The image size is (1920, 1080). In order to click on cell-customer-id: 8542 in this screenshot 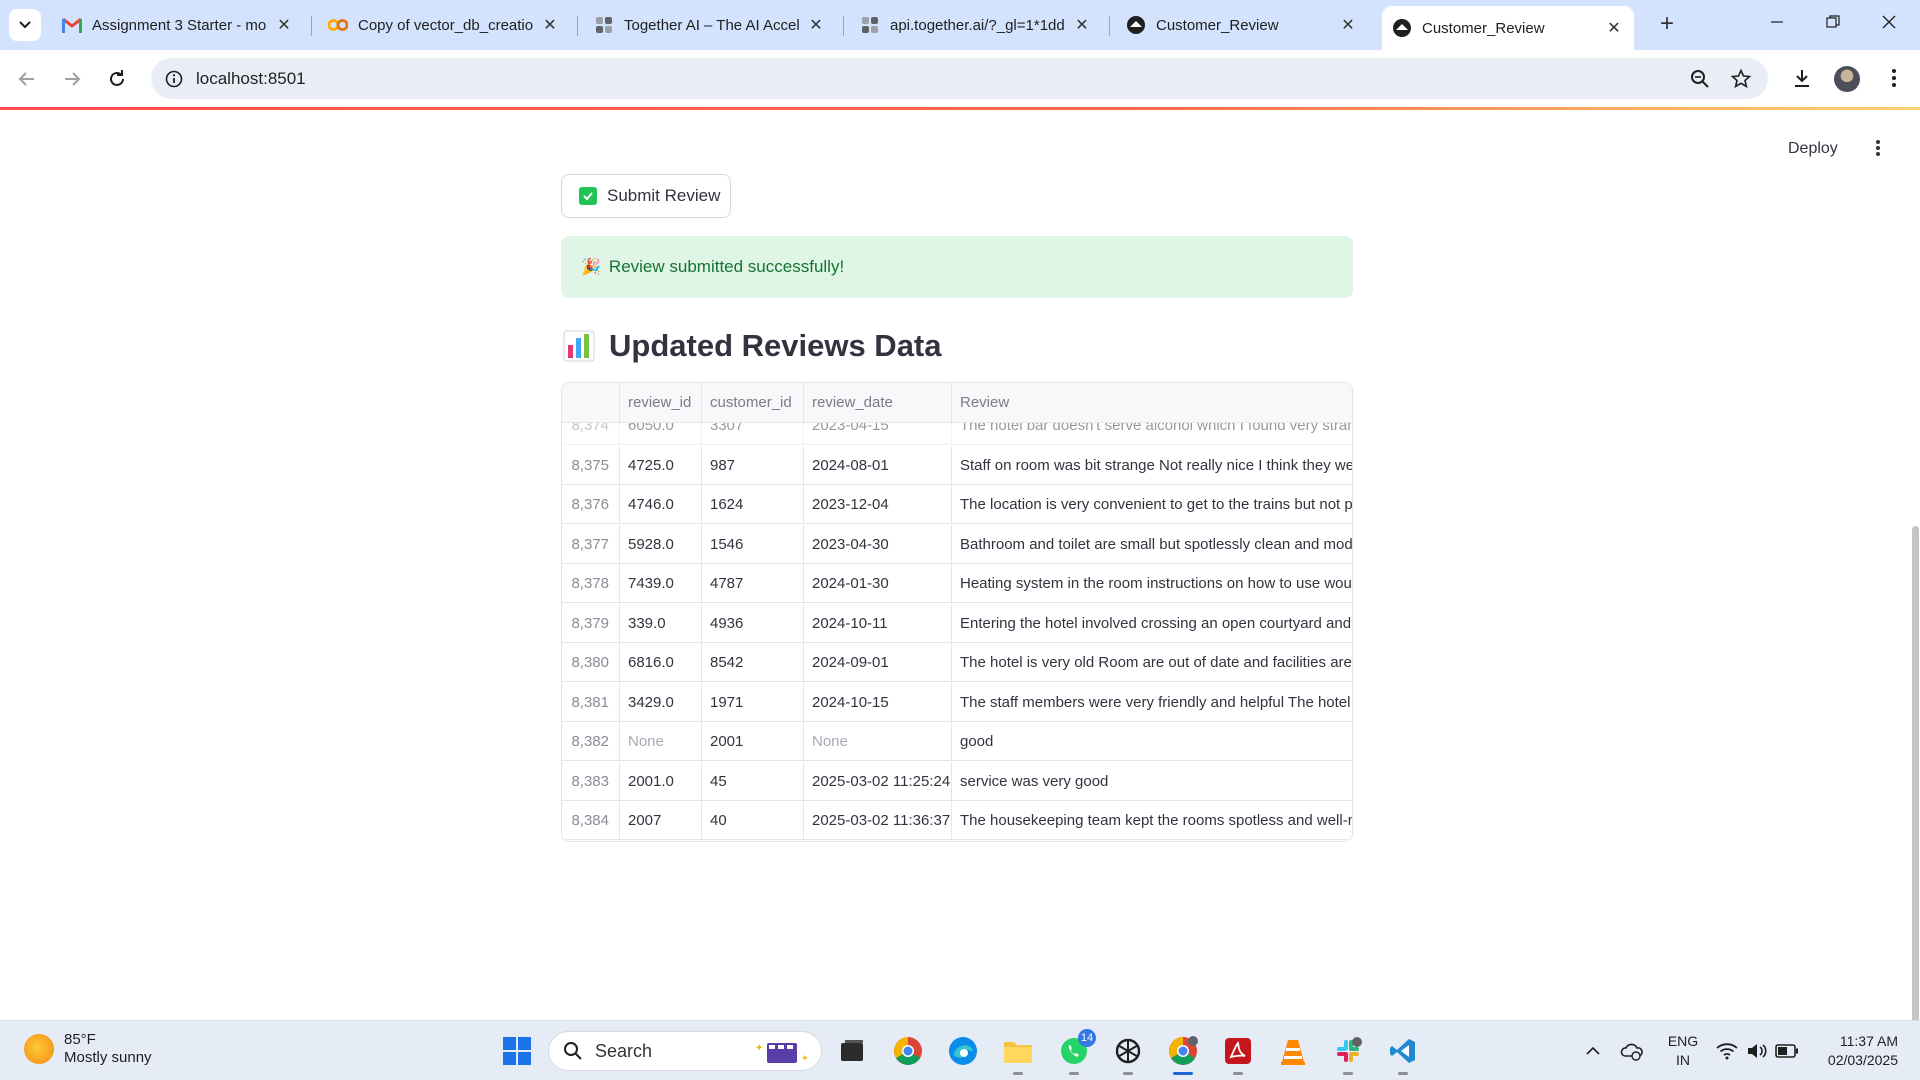, I will do `click(753, 662)`.